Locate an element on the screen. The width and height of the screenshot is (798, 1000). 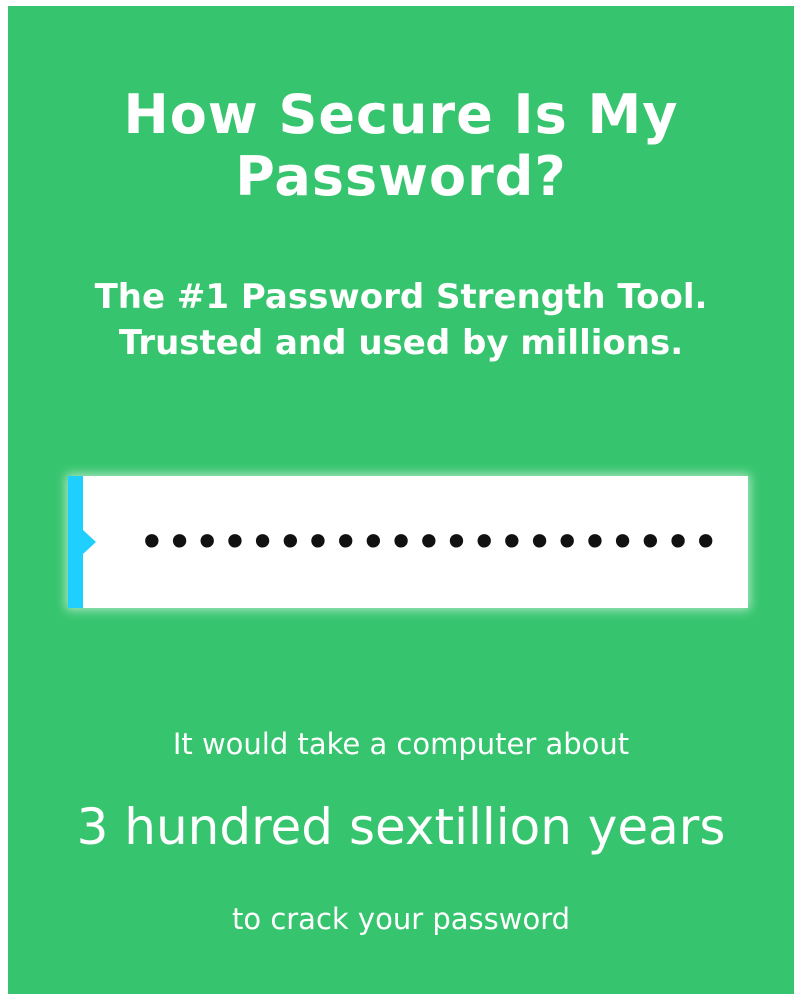
password-field-container: ••••••••••••••••••••• is located at coordinates (408, 542).